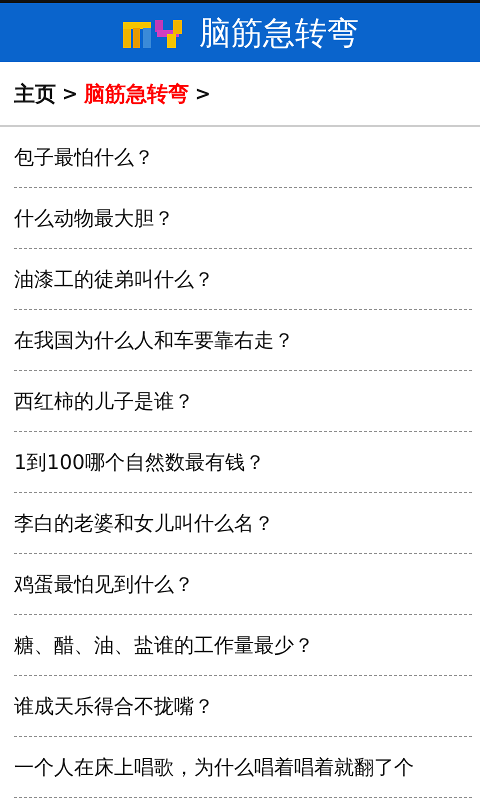 The image size is (480, 800). What do you see at coordinates (154, 340) in the screenshot?
I see `question-link: 在我国为什么人和车要靠右走？` at bounding box center [154, 340].